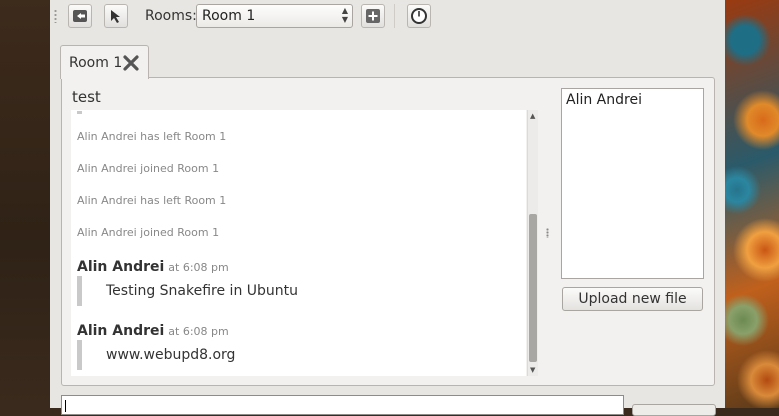  What do you see at coordinates (131, 63) in the screenshot?
I see `close-icon` at bounding box center [131, 63].